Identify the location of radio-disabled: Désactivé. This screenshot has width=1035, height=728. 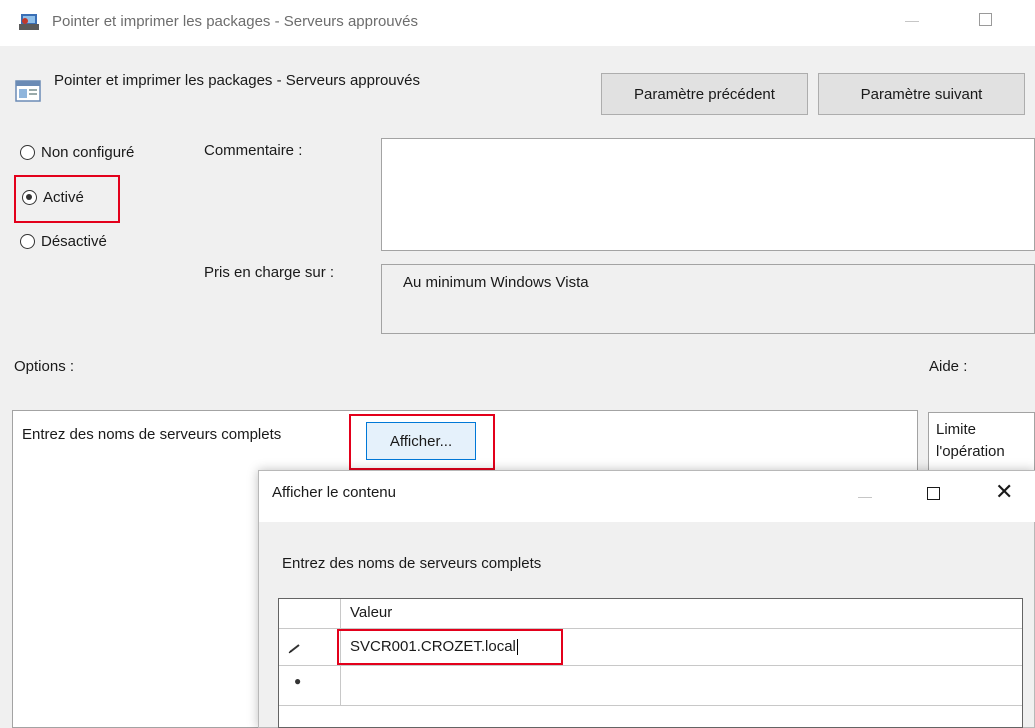
(63, 241).